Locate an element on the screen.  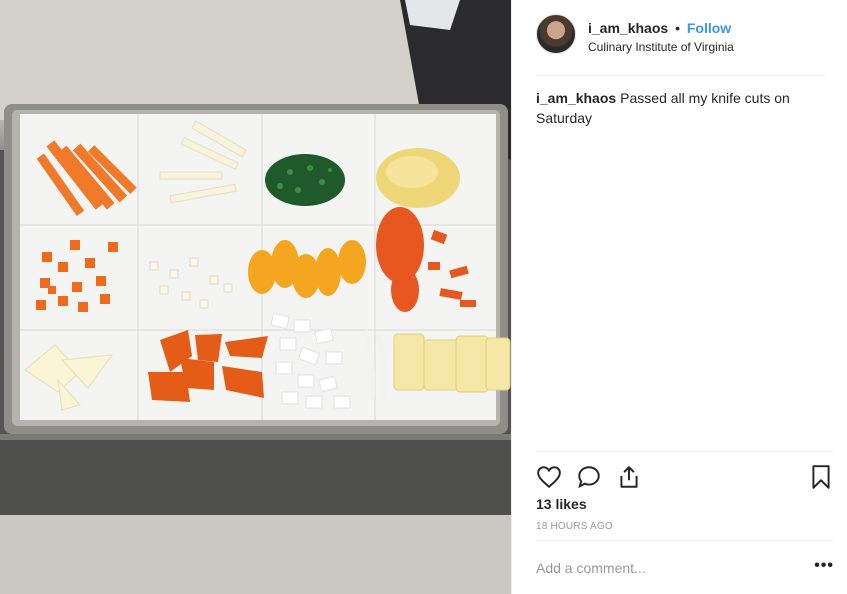
heart-icon is located at coordinates (549, 477).